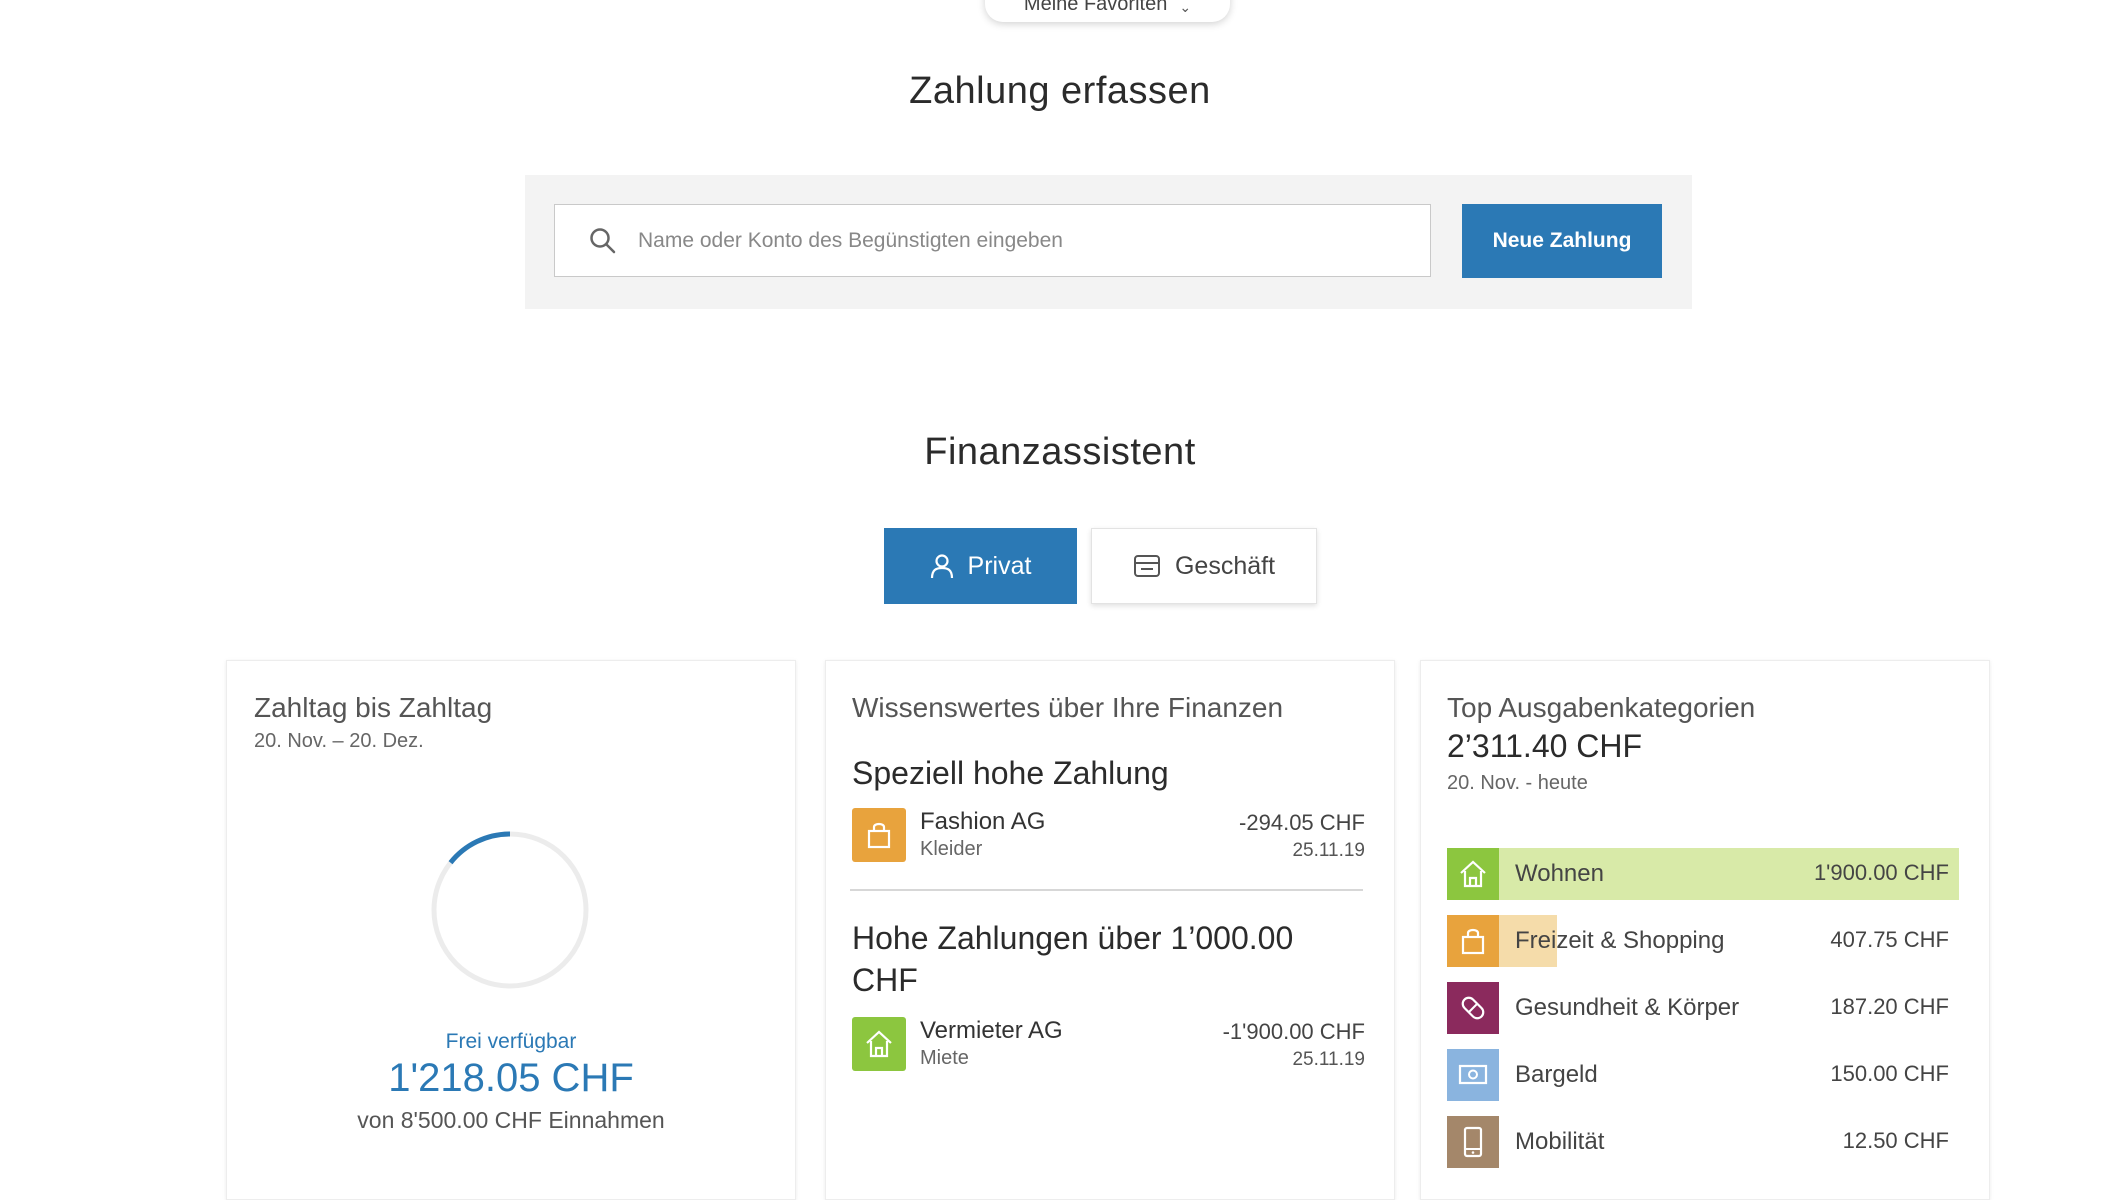 This screenshot has width=2120, height=1200. I want to click on category-value: 187.20 CHF, so click(1889, 1006).